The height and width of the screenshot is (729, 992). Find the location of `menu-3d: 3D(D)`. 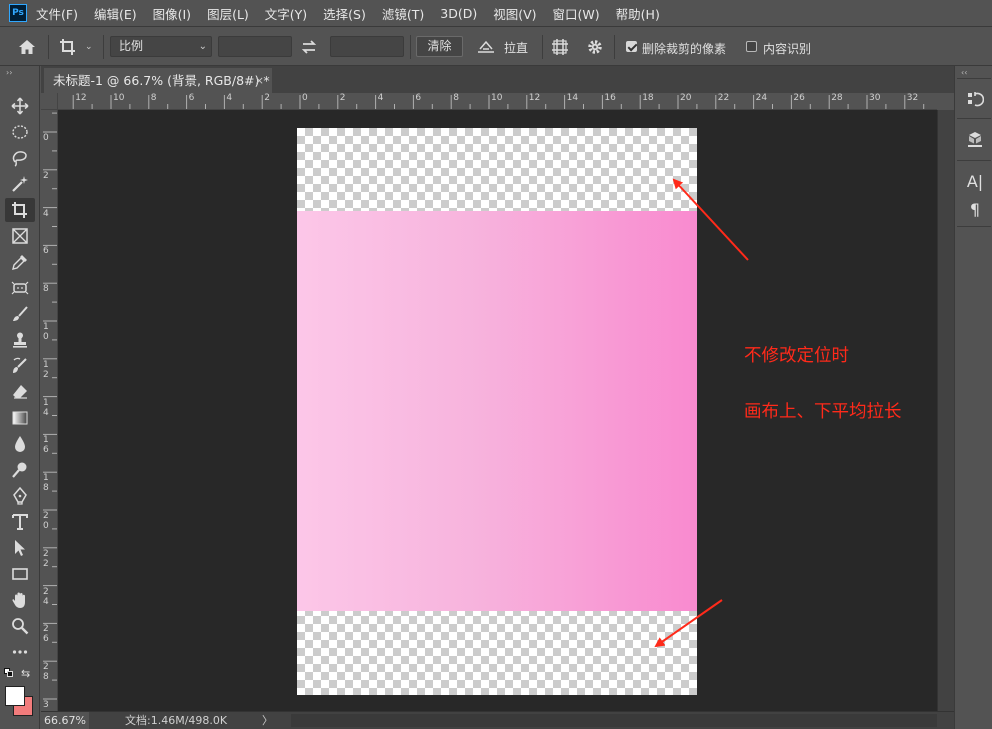

menu-3d: 3D(D) is located at coordinates (458, 13).